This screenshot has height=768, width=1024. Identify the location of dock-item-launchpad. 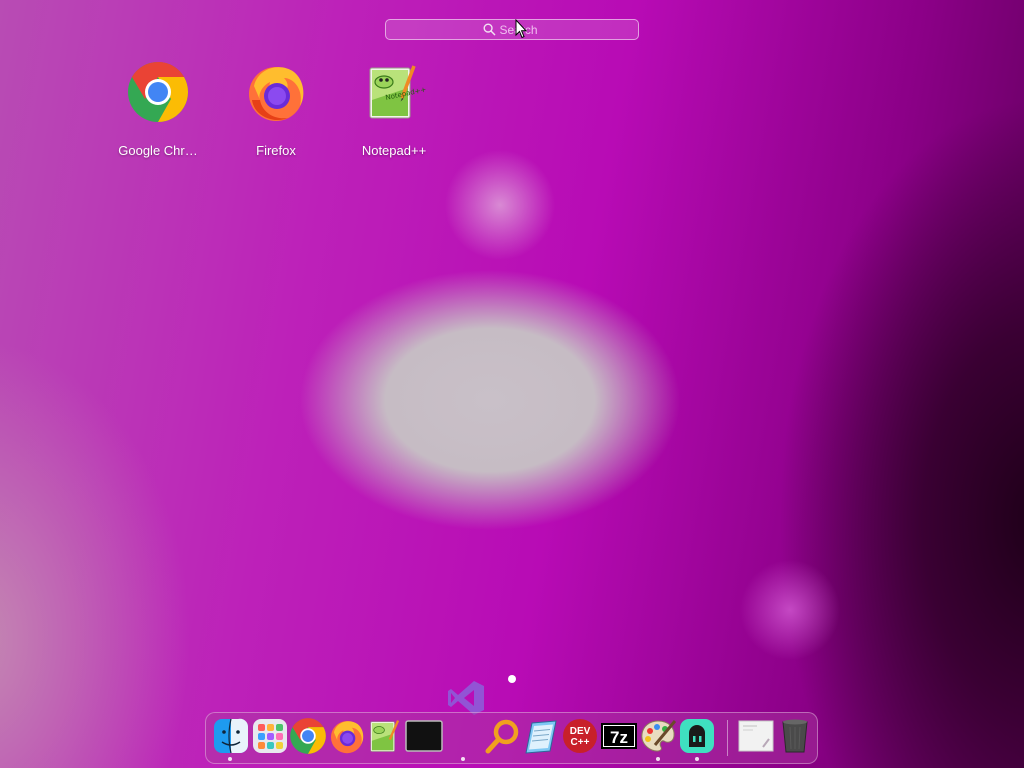
(270, 736).